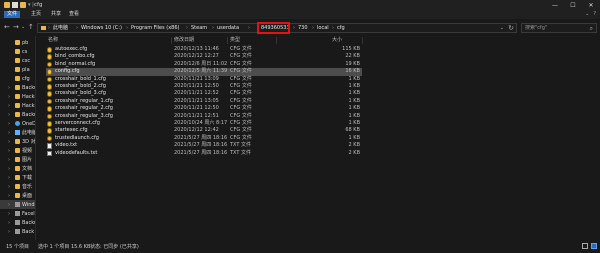  Describe the element at coordinates (17, 231) in the screenshot. I see `sidebar-item: › Back` at that location.